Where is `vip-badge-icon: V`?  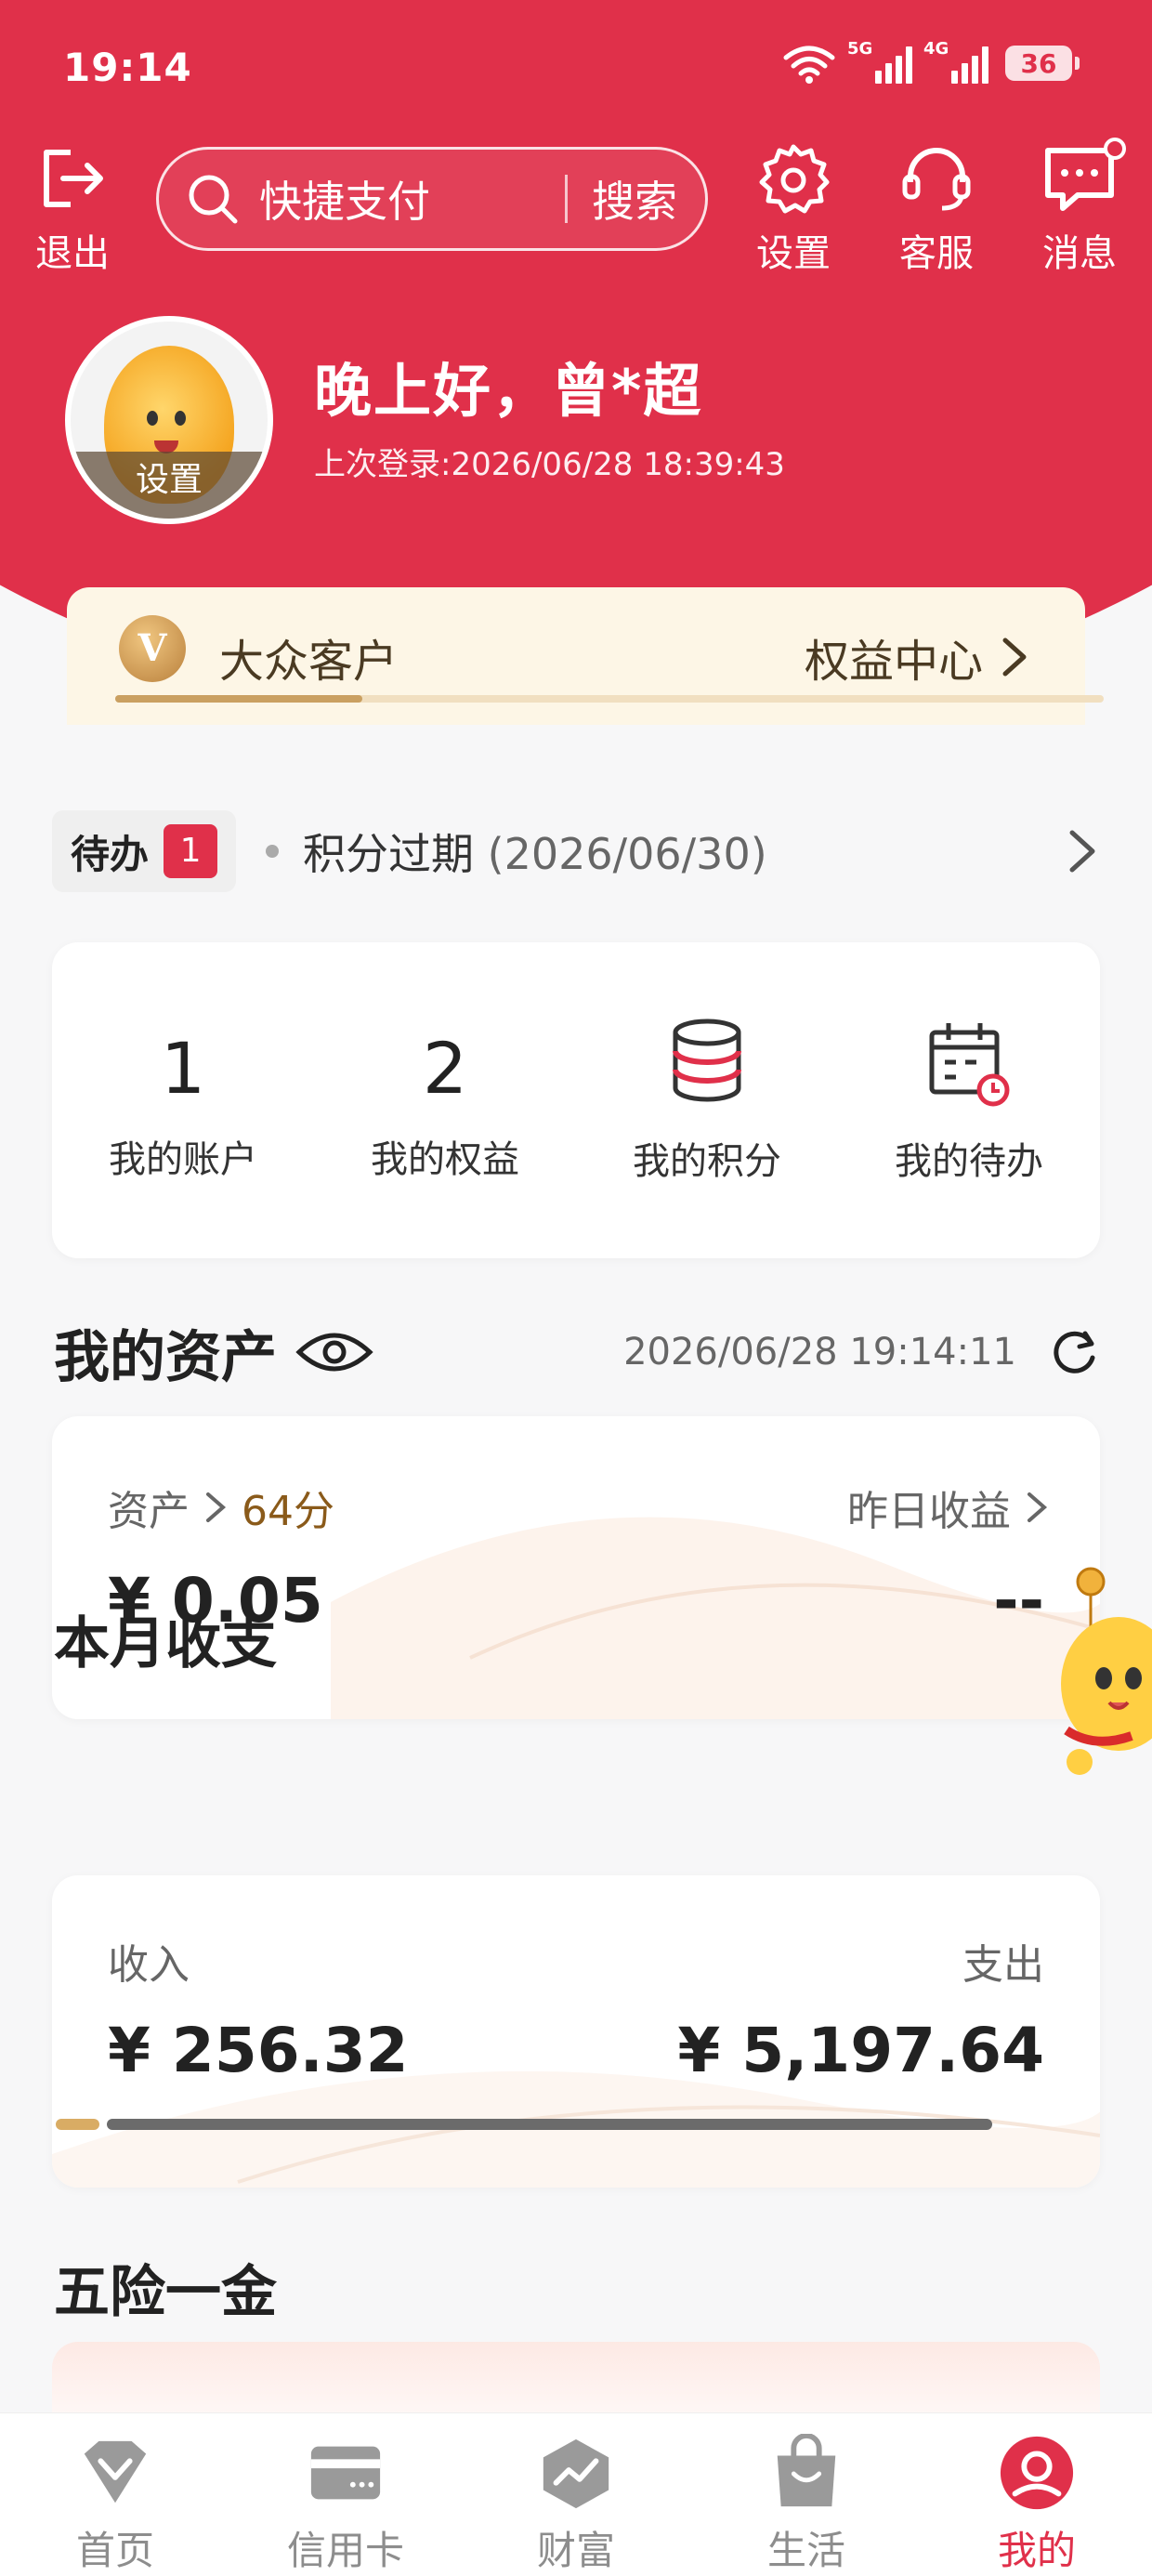
vip-badge-icon: V is located at coordinates (152, 648).